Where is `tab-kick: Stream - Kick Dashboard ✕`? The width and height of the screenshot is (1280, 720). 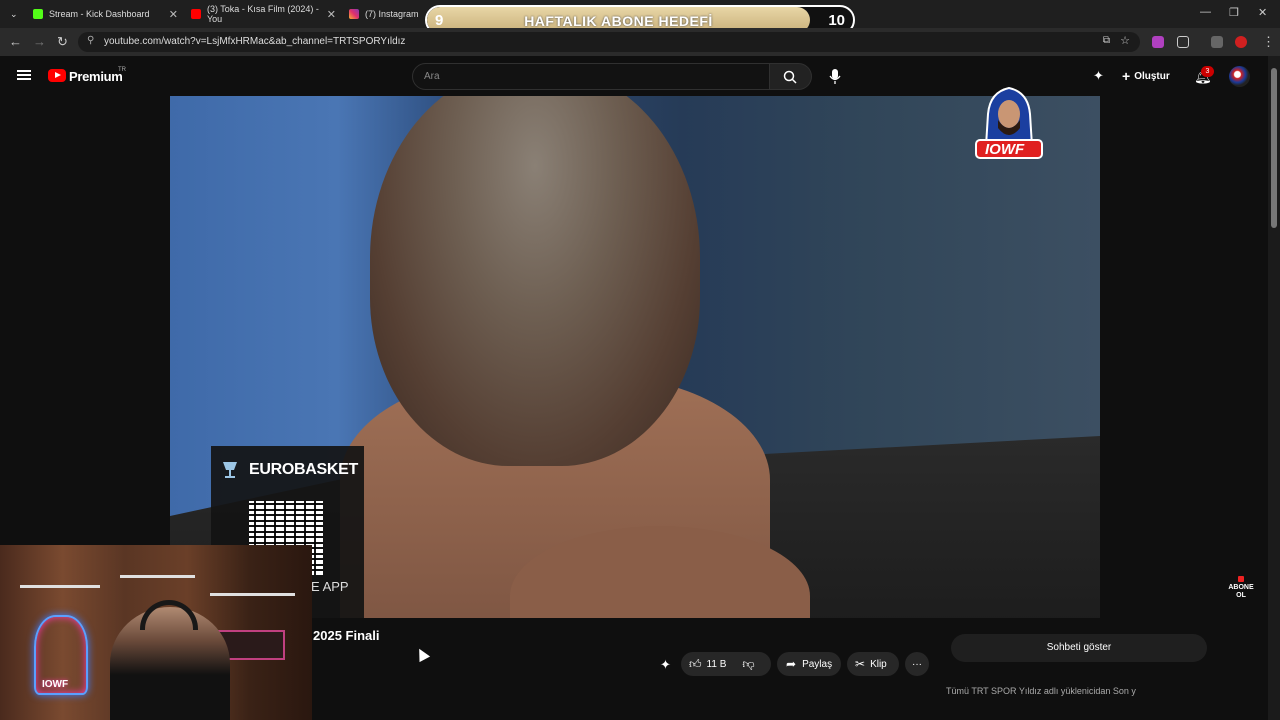
tab-kick: Stream - Kick Dashboard ✕ is located at coordinates (105, 14).